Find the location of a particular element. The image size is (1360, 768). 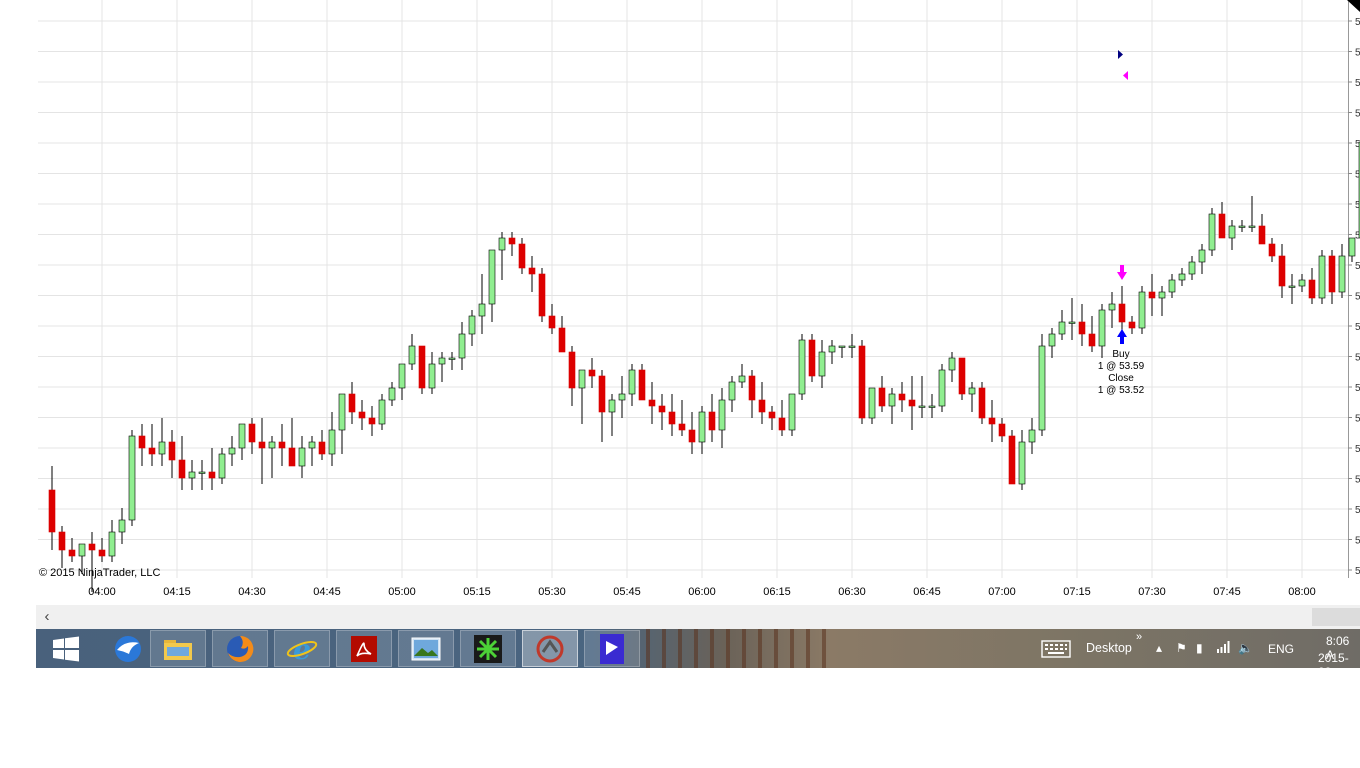

windows-logo-icon is located at coordinates (66, 648).